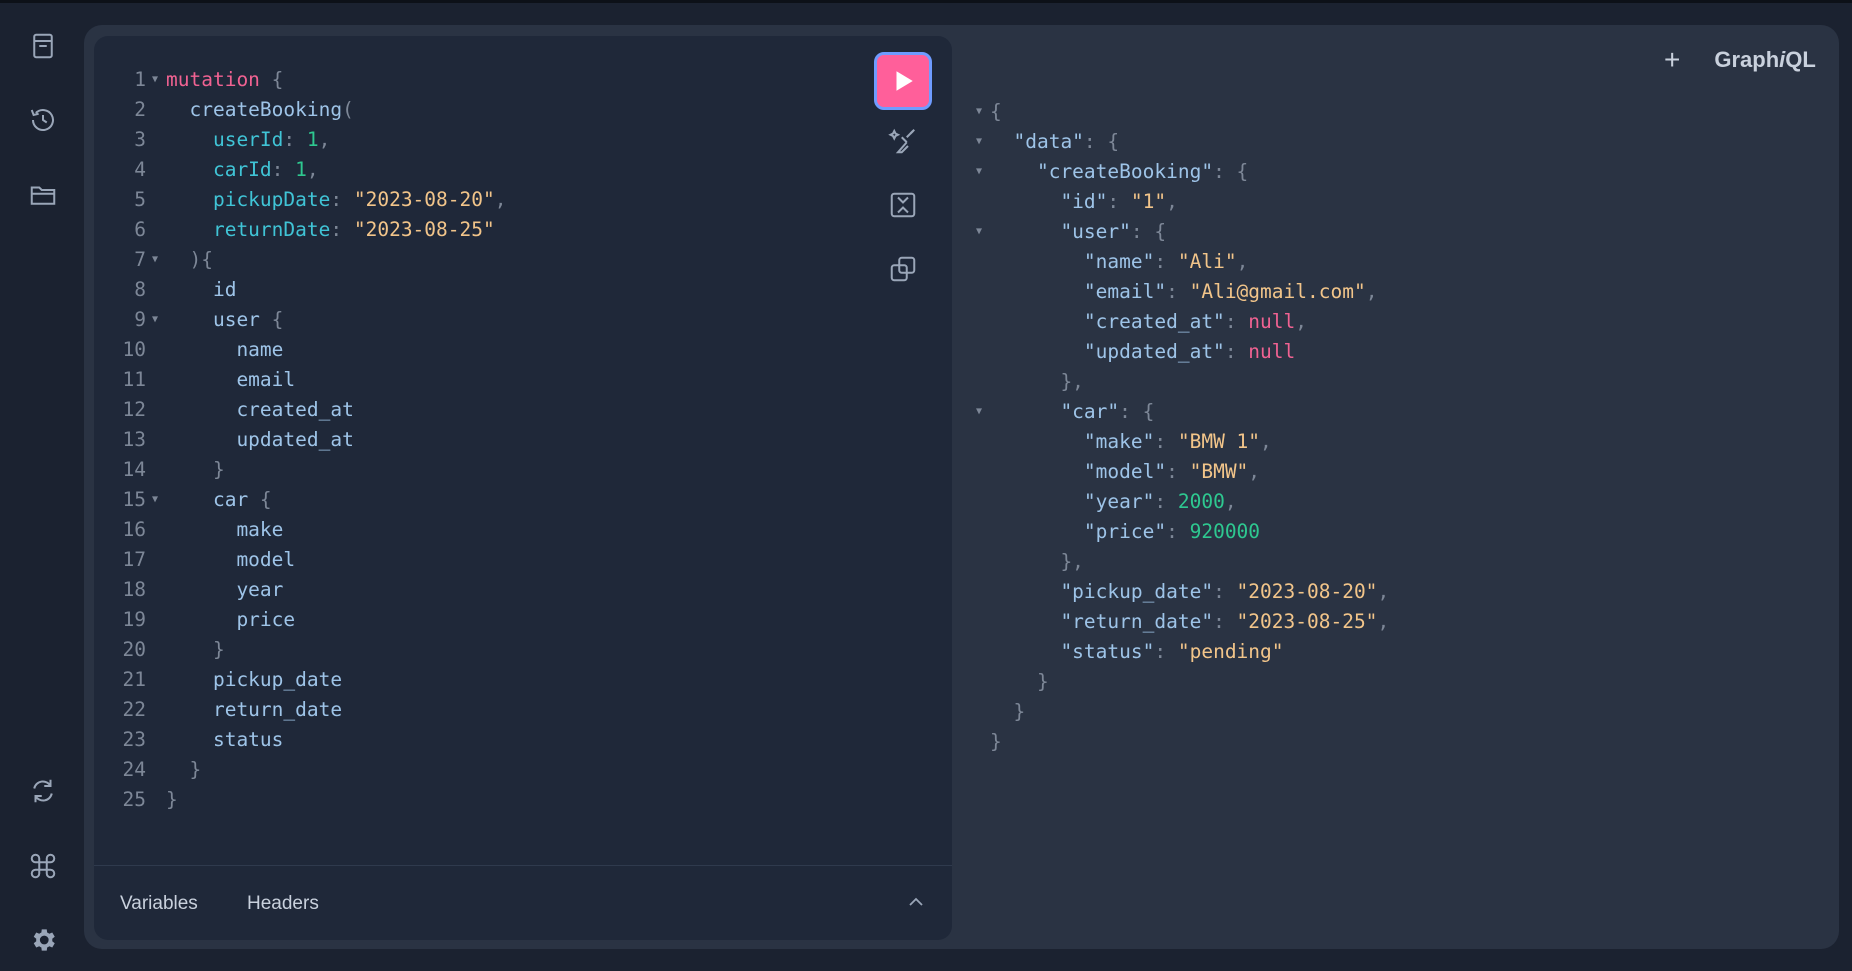 Image resolution: width=1852 pixels, height=971 pixels. I want to click on prettify-icon, so click(903, 141).